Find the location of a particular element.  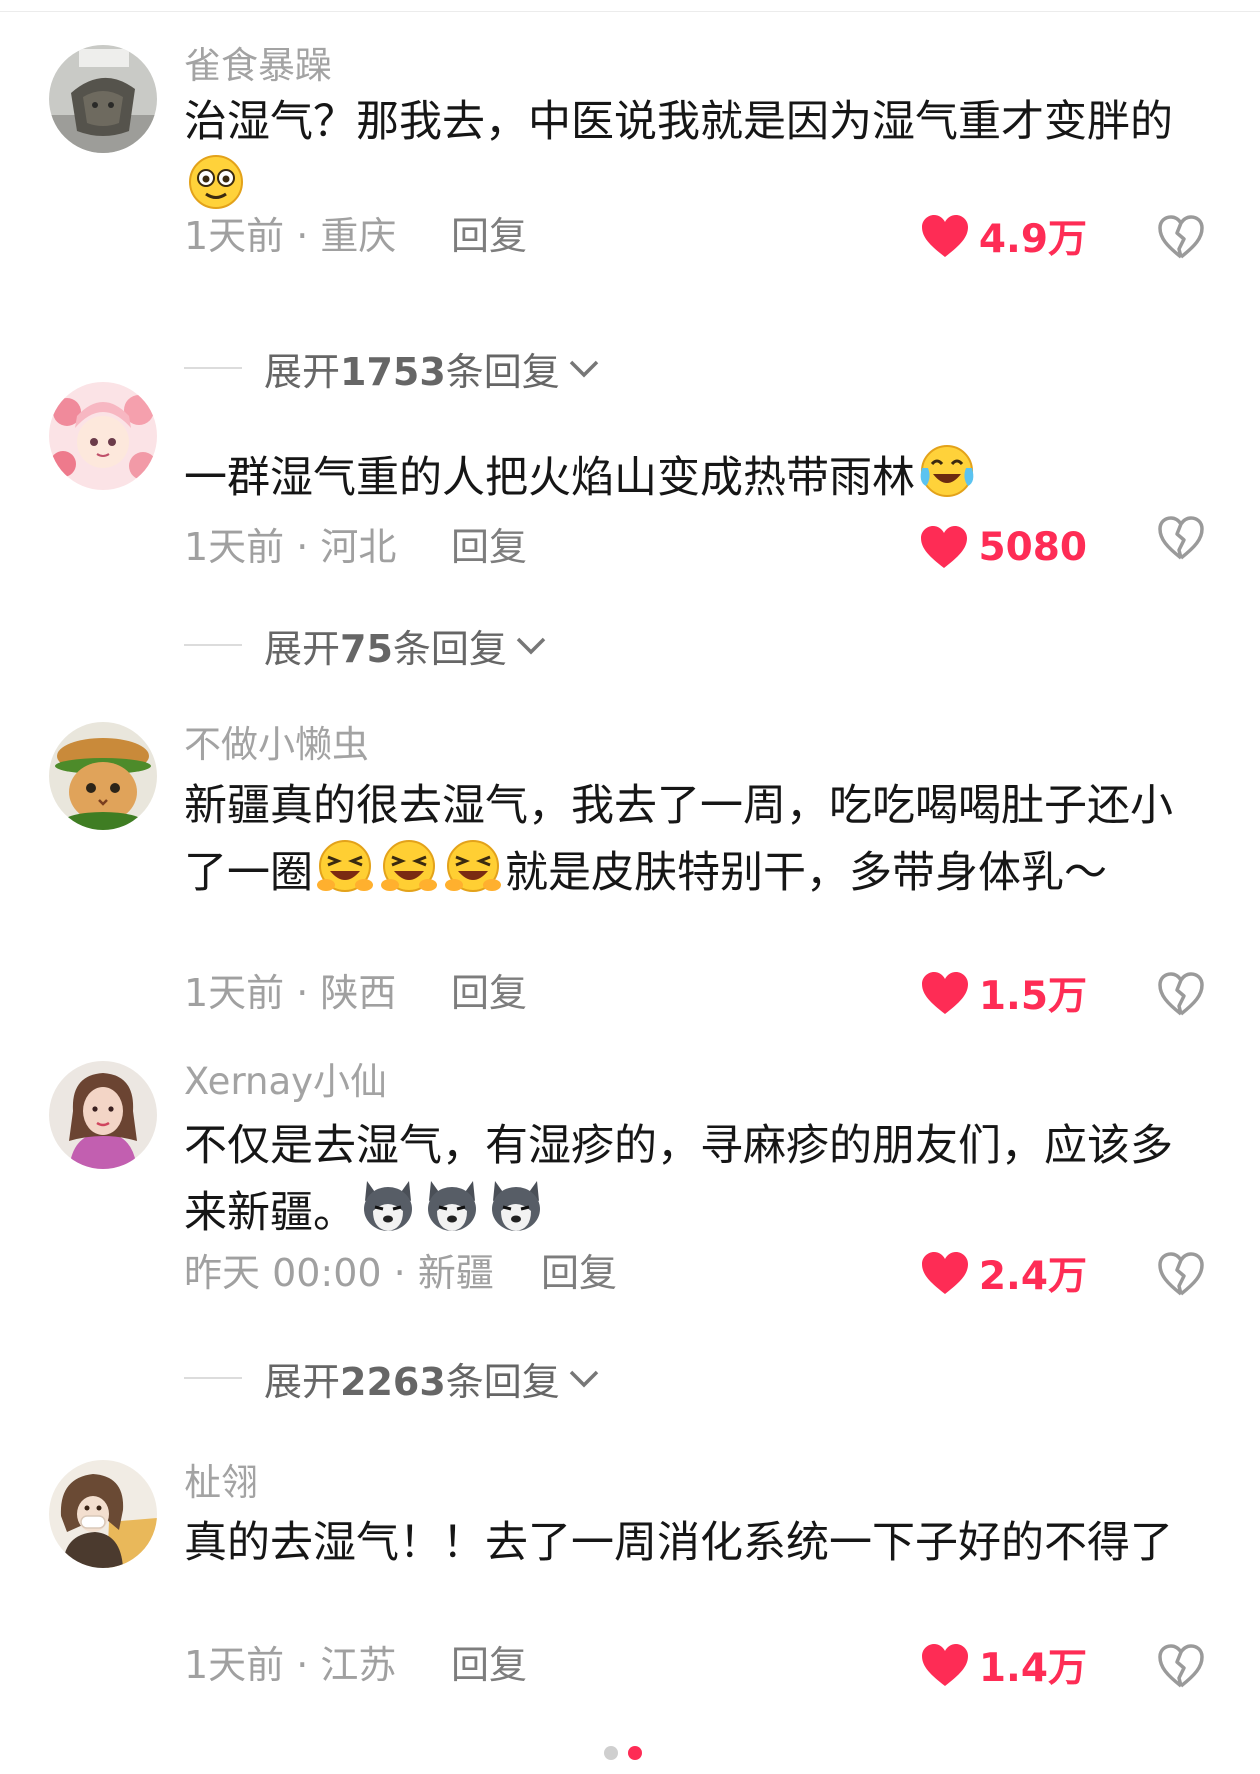

top-divider is located at coordinates (630, 6).